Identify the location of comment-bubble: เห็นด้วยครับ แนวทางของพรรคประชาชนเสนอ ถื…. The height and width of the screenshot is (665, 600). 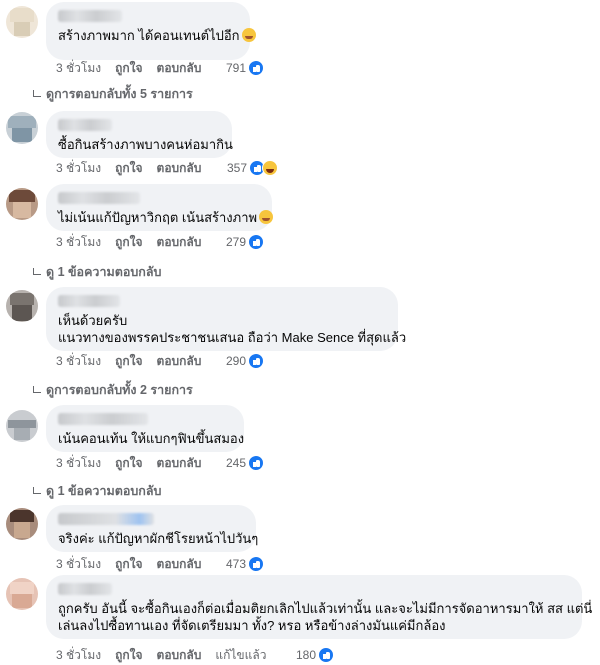
(226, 319).